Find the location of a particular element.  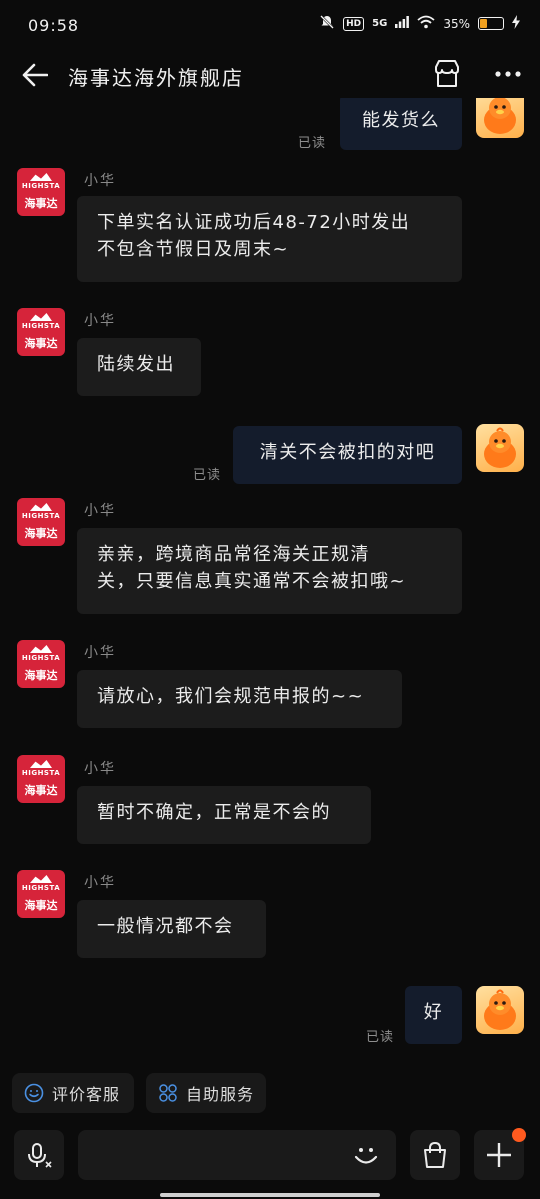

status-icons: HD 5G 35% is located at coordinates (419, 23).